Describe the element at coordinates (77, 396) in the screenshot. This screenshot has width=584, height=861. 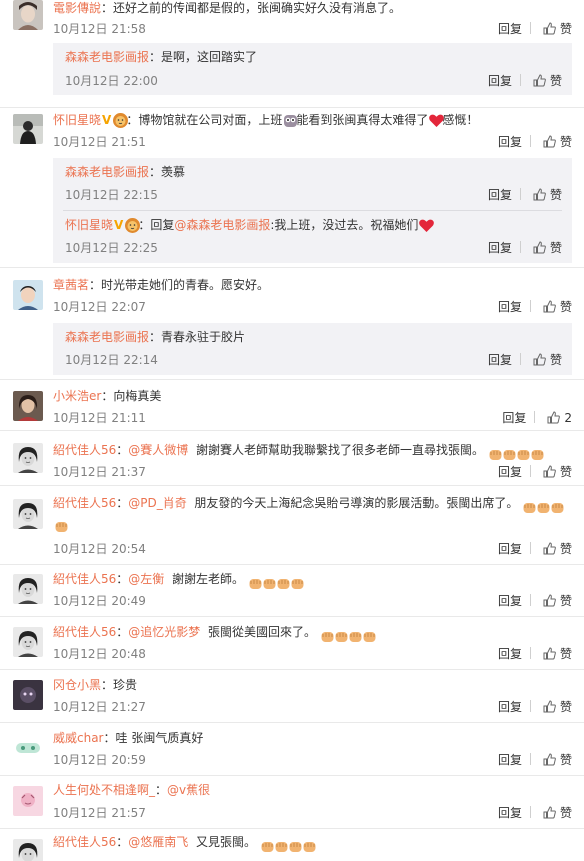
I see `comment-username: 小米浩er` at that location.